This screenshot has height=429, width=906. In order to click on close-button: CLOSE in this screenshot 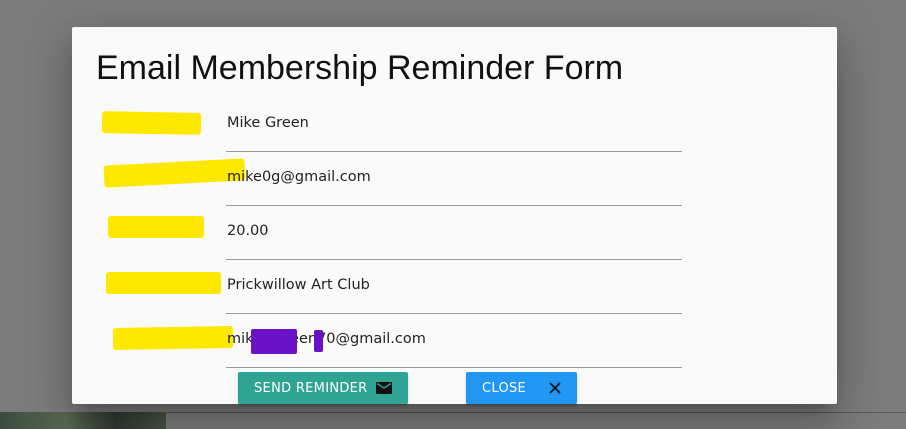, I will do `click(521, 388)`.